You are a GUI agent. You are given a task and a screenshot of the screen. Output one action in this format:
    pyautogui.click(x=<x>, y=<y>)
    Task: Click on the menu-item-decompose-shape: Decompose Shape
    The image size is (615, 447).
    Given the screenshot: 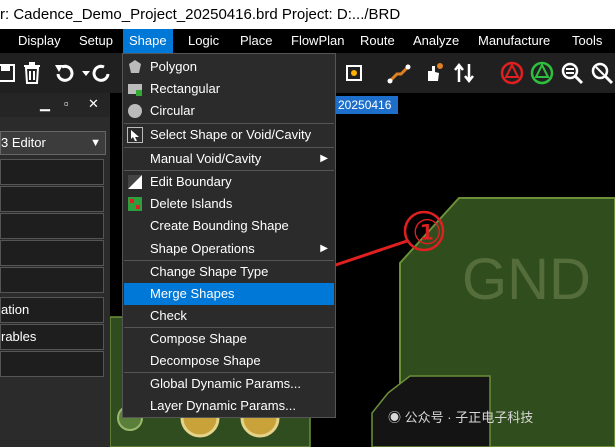 What is the action you would take?
    pyautogui.click(x=229, y=361)
    